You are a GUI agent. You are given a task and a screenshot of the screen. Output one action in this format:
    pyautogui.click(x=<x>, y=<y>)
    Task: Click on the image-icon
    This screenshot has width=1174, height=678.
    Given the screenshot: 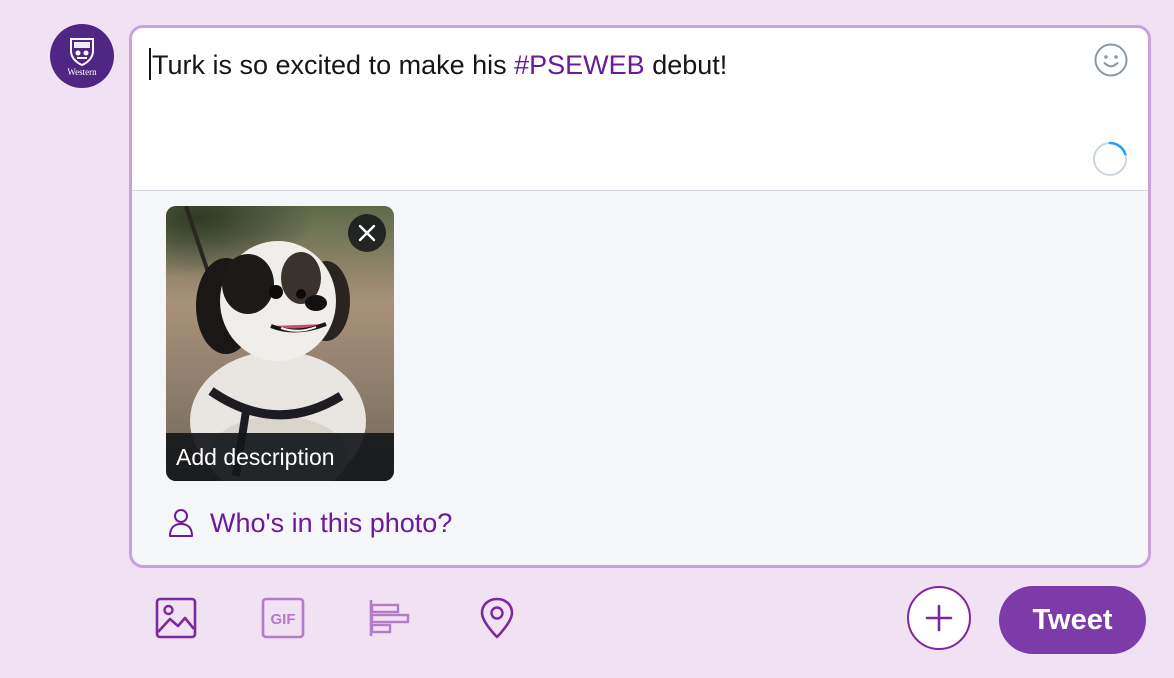 What is the action you would take?
    pyautogui.click(x=176, y=618)
    